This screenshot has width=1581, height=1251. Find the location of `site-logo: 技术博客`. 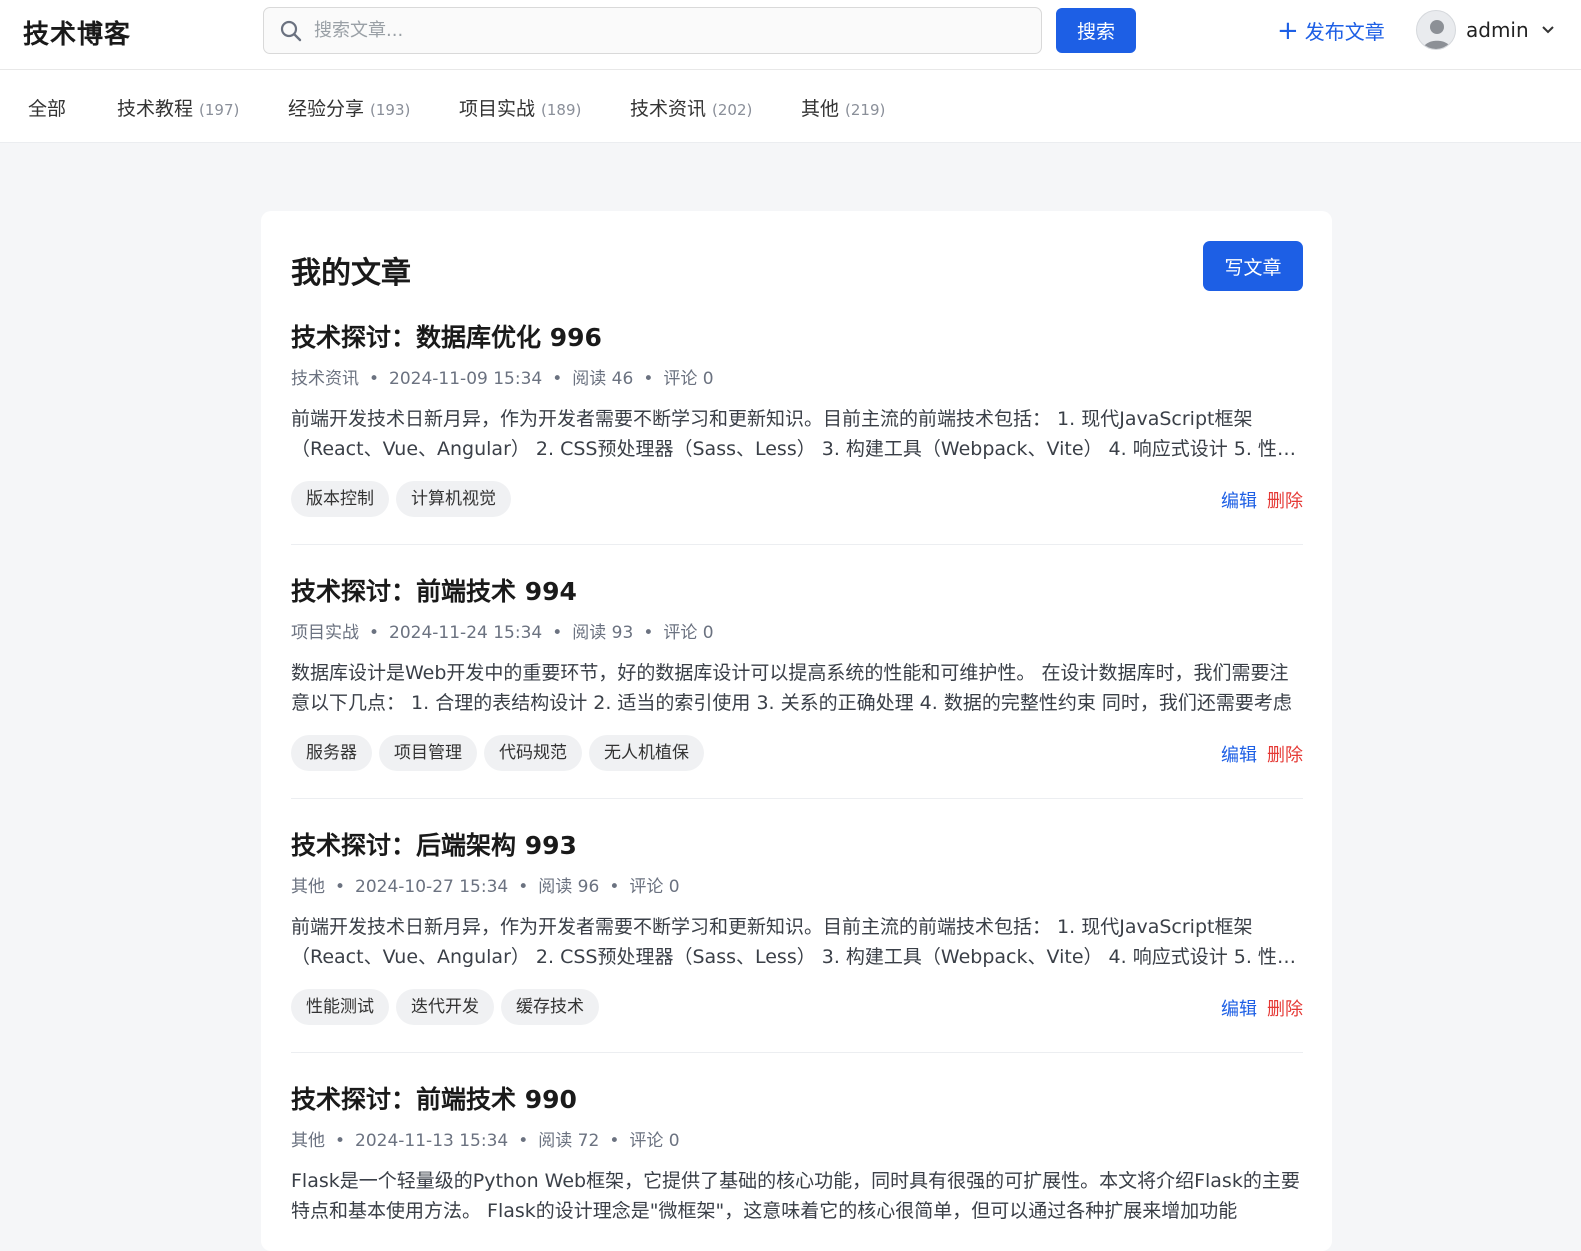

site-logo: 技术博客 is located at coordinates (77, 32).